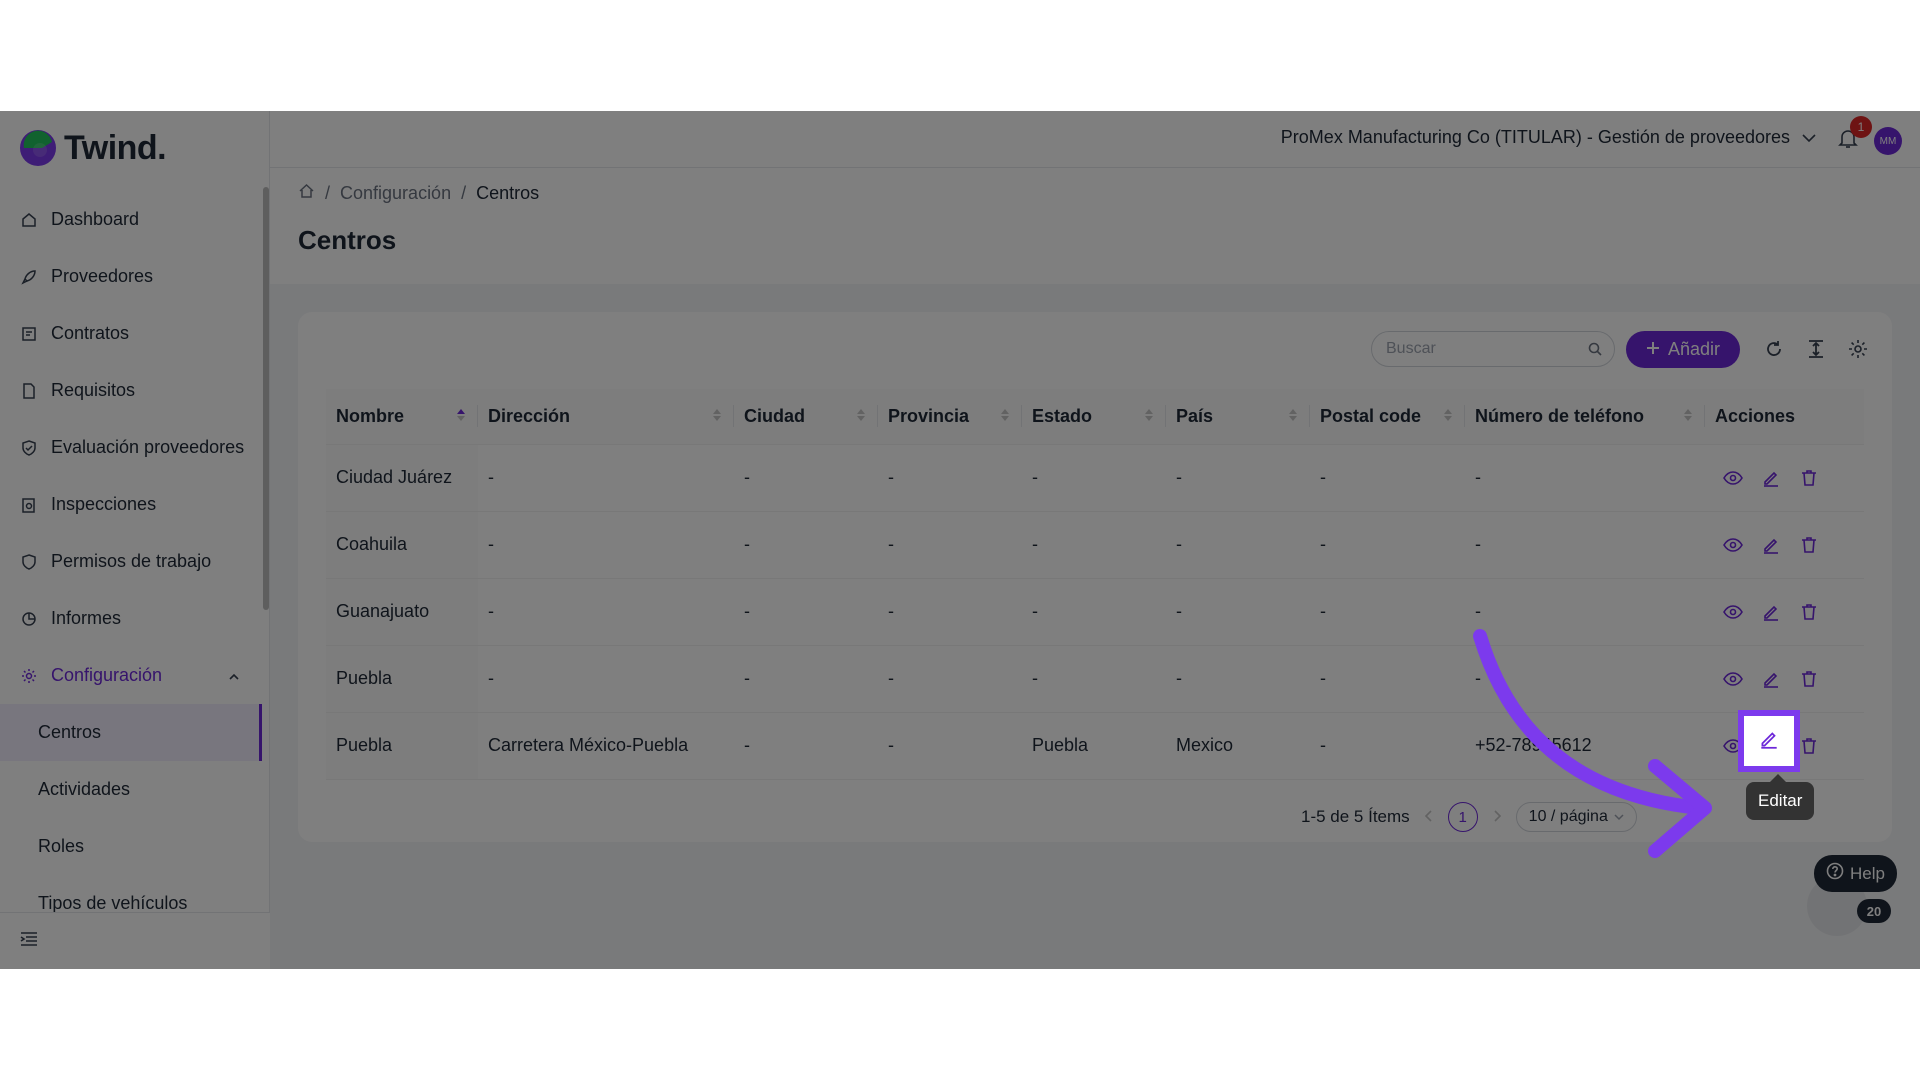 The height and width of the screenshot is (1080, 1920). What do you see at coordinates (234, 677) in the screenshot?
I see `chevron-up-icon` at bounding box center [234, 677].